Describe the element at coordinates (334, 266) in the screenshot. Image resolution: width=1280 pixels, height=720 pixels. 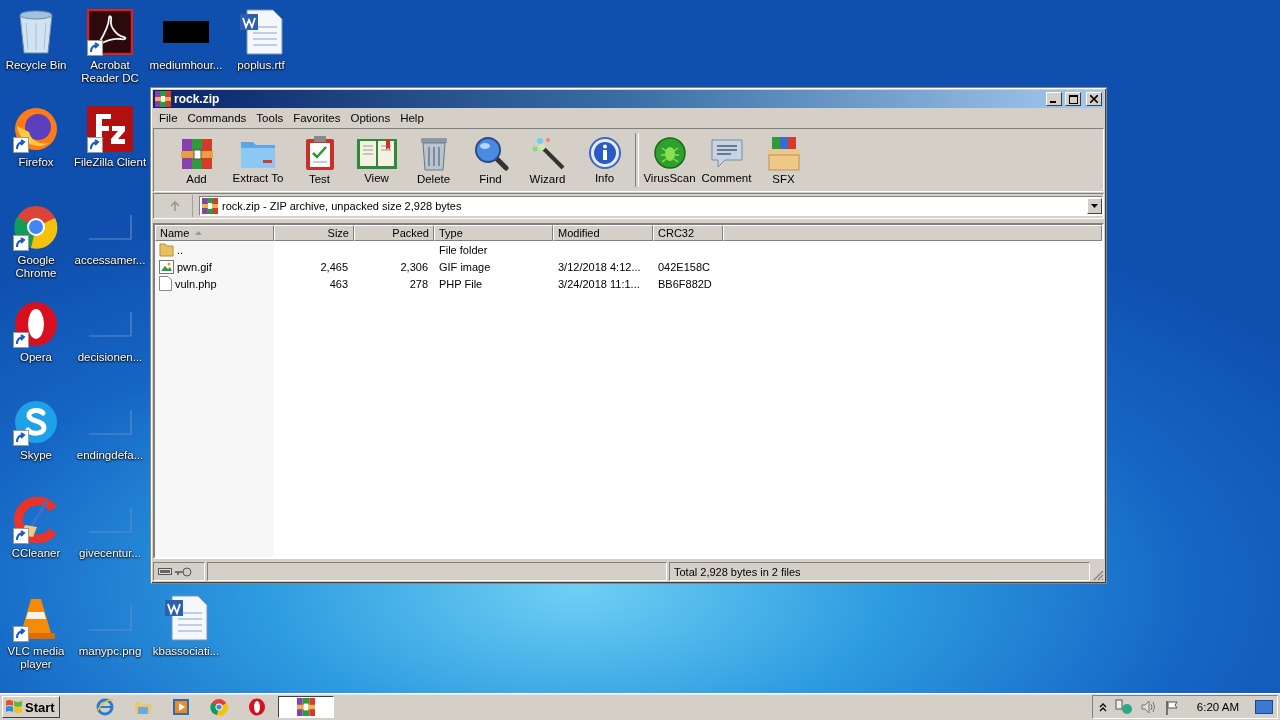
I see `table-cell-text: 2,465` at that location.